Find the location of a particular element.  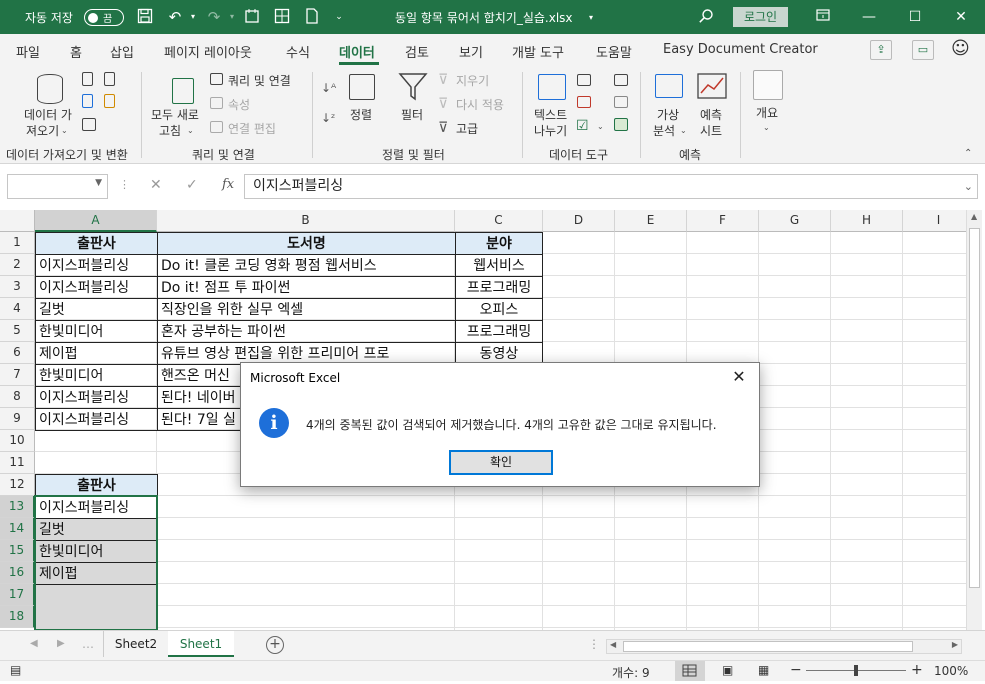

maximize-icon: ☐ is located at coordinates (915, 17).